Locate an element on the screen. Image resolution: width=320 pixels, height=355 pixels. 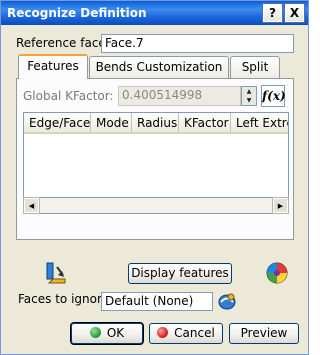
cancel-label: Cancel is located at coordinates (194, 333).